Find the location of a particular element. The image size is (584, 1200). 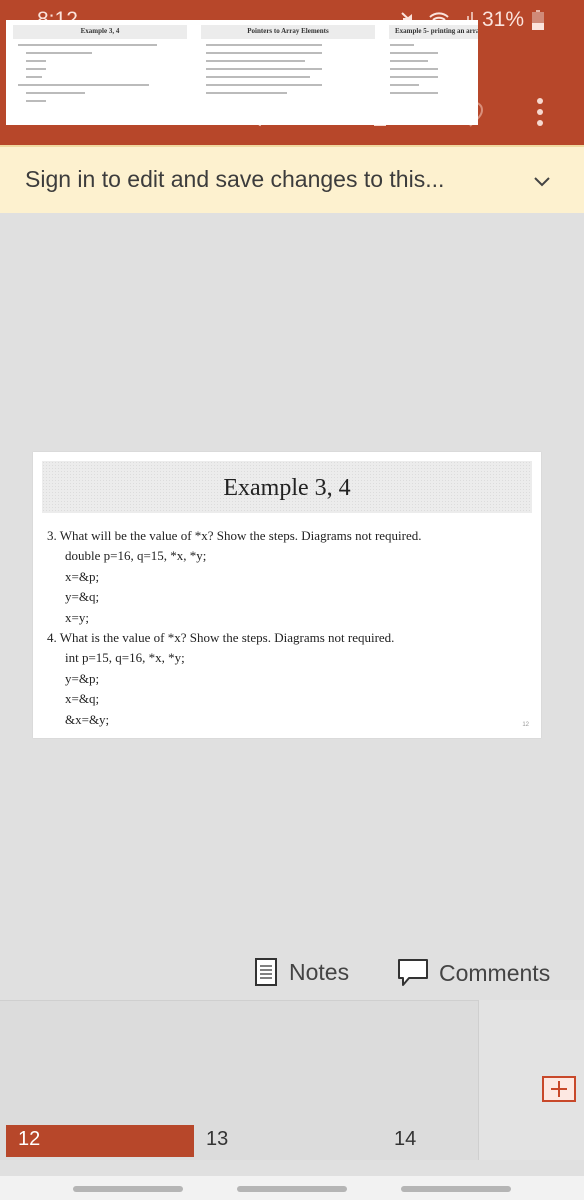

thumbnail-title-band: Example 3, 4 is located at coordinates (100, 32).